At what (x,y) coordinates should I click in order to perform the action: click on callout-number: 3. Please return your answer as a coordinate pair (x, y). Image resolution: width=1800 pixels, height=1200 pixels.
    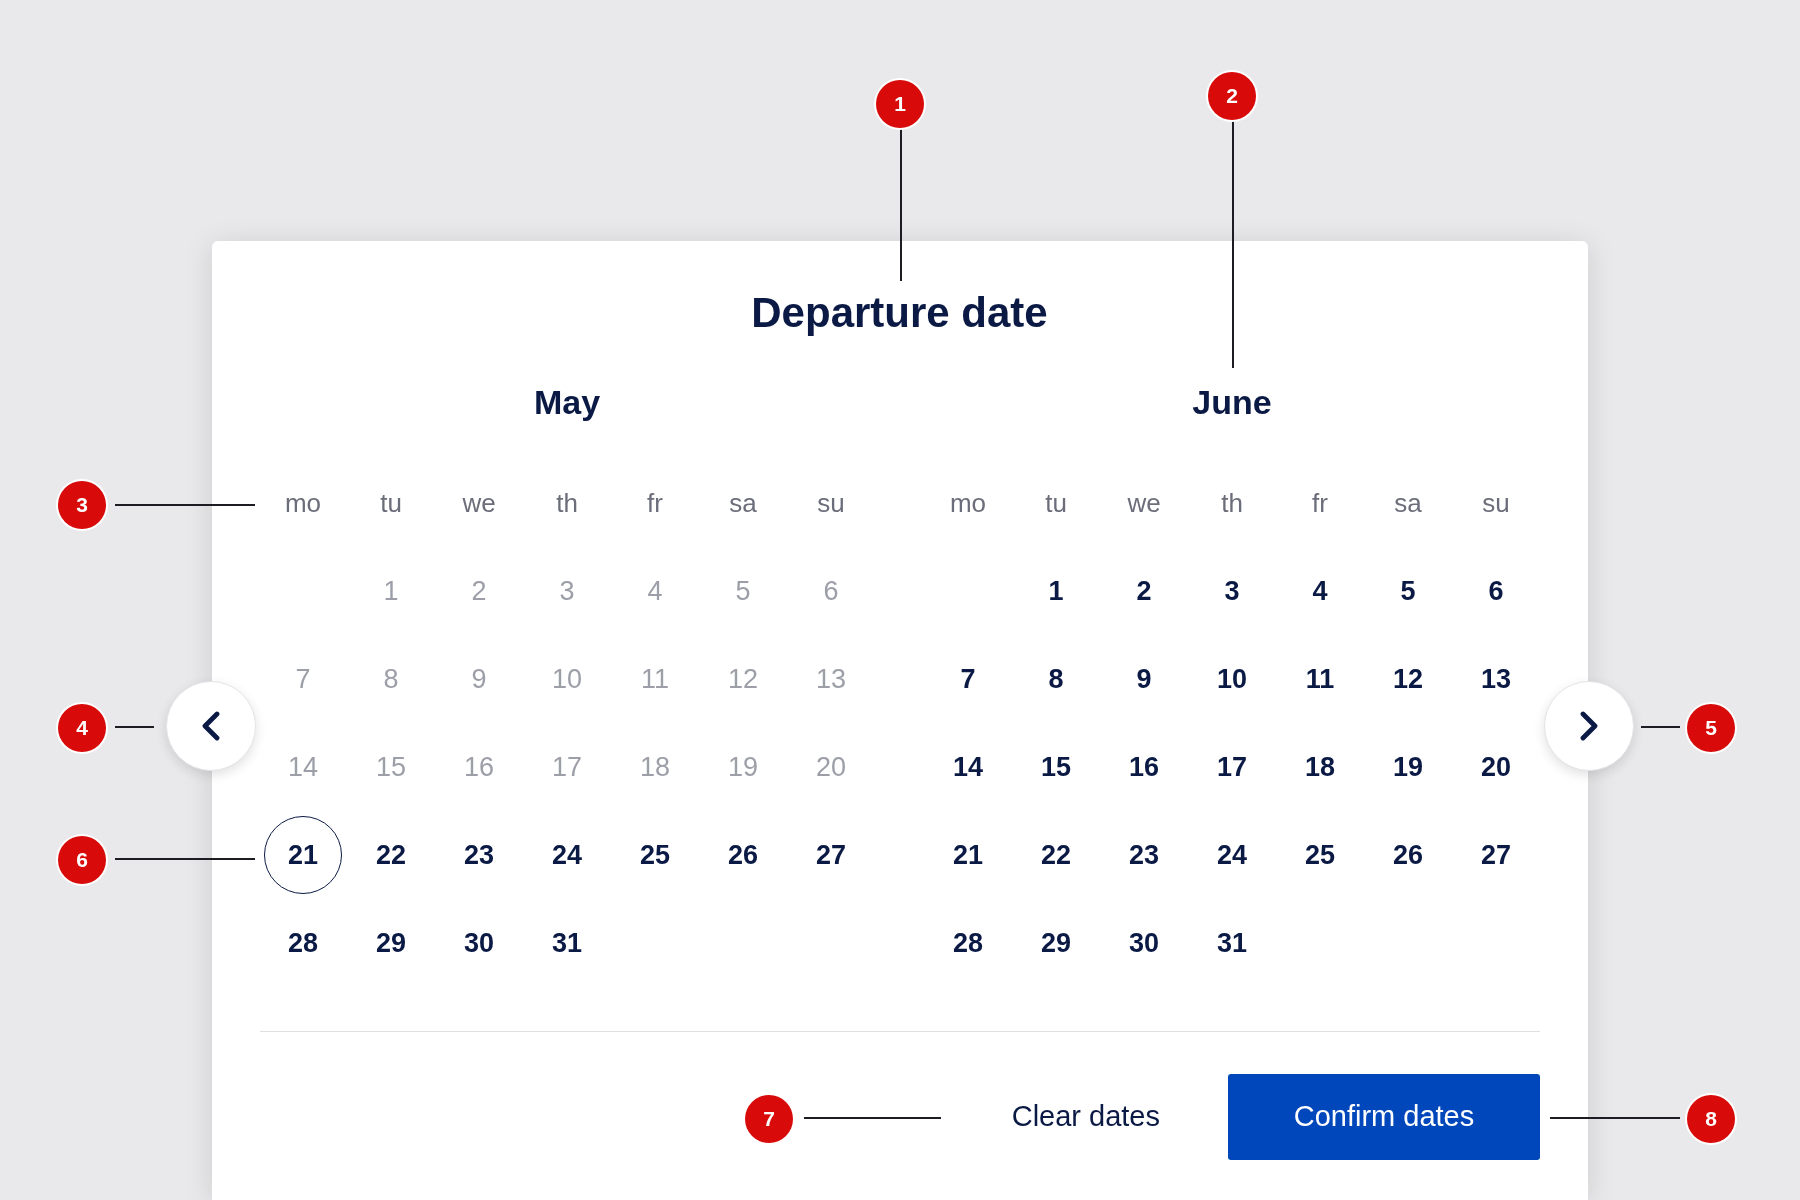
    Looking at the image, I should click on (82, 505).